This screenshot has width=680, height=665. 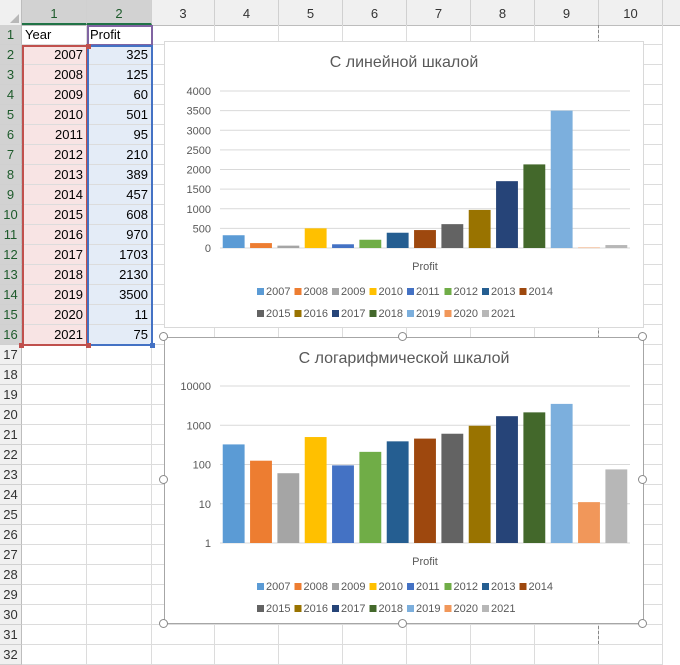 I want to click on row-header: 20, so click(x=11, y=415).